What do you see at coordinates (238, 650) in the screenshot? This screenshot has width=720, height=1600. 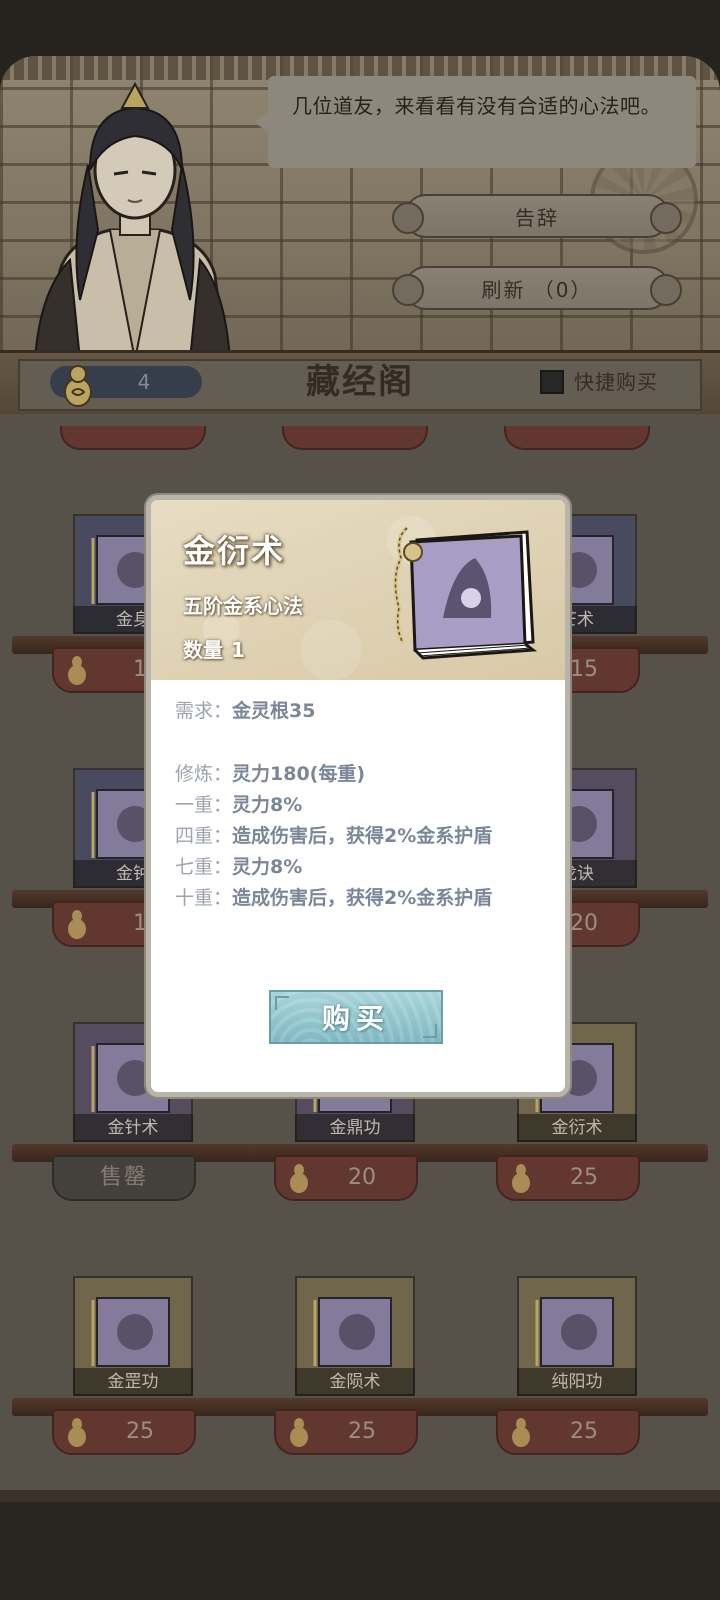 I see `quantity-value: 1` at bounding box center [238, 650].